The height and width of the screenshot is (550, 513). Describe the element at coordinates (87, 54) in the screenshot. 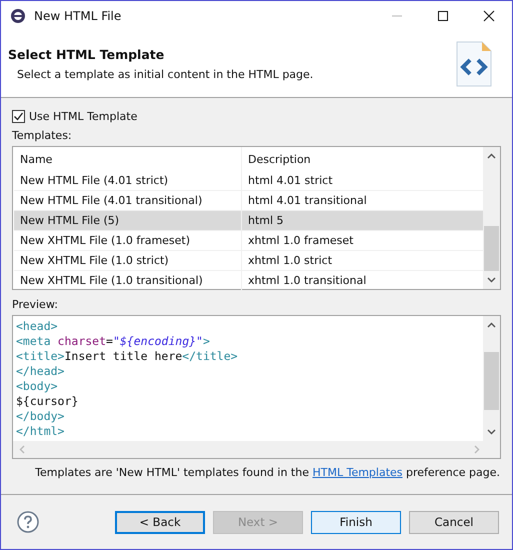

I see `page-title: Select HTML Template` at that location.